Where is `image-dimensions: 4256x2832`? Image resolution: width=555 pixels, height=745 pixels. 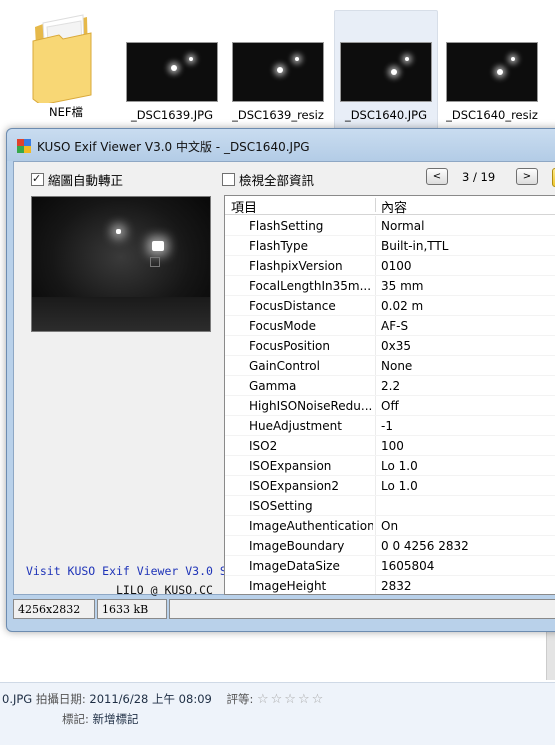
image-dimensions: 4256x2832 is located at coordinates (54, 609).